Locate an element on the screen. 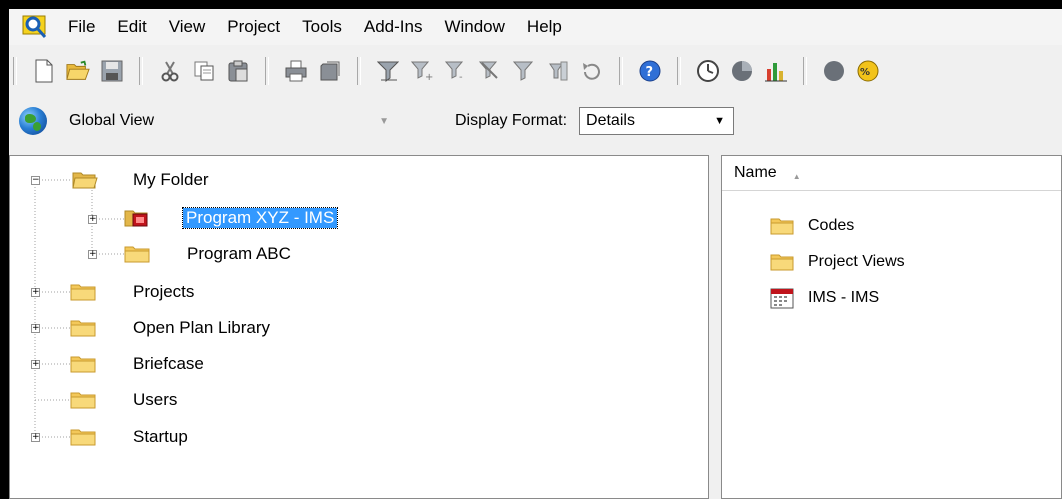  paste-icon is located at coordinates (238, 71).